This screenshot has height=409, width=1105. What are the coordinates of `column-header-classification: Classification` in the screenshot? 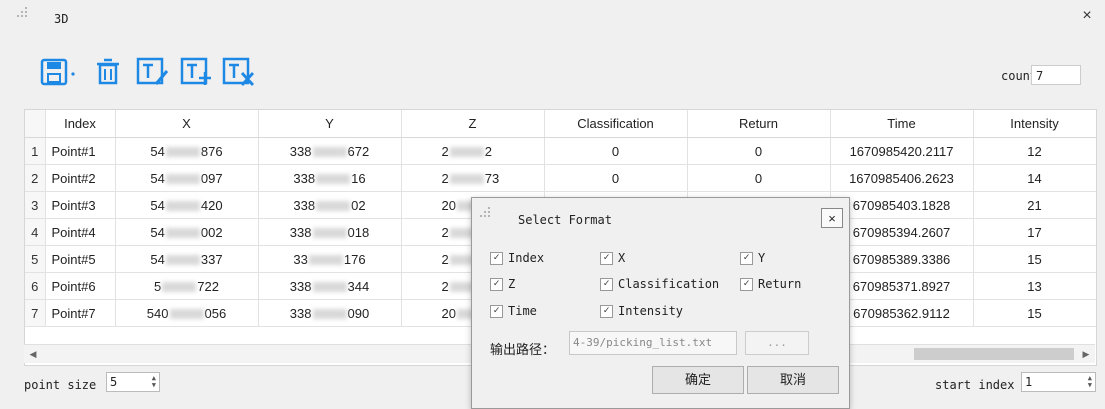 It's located at (616, 124).